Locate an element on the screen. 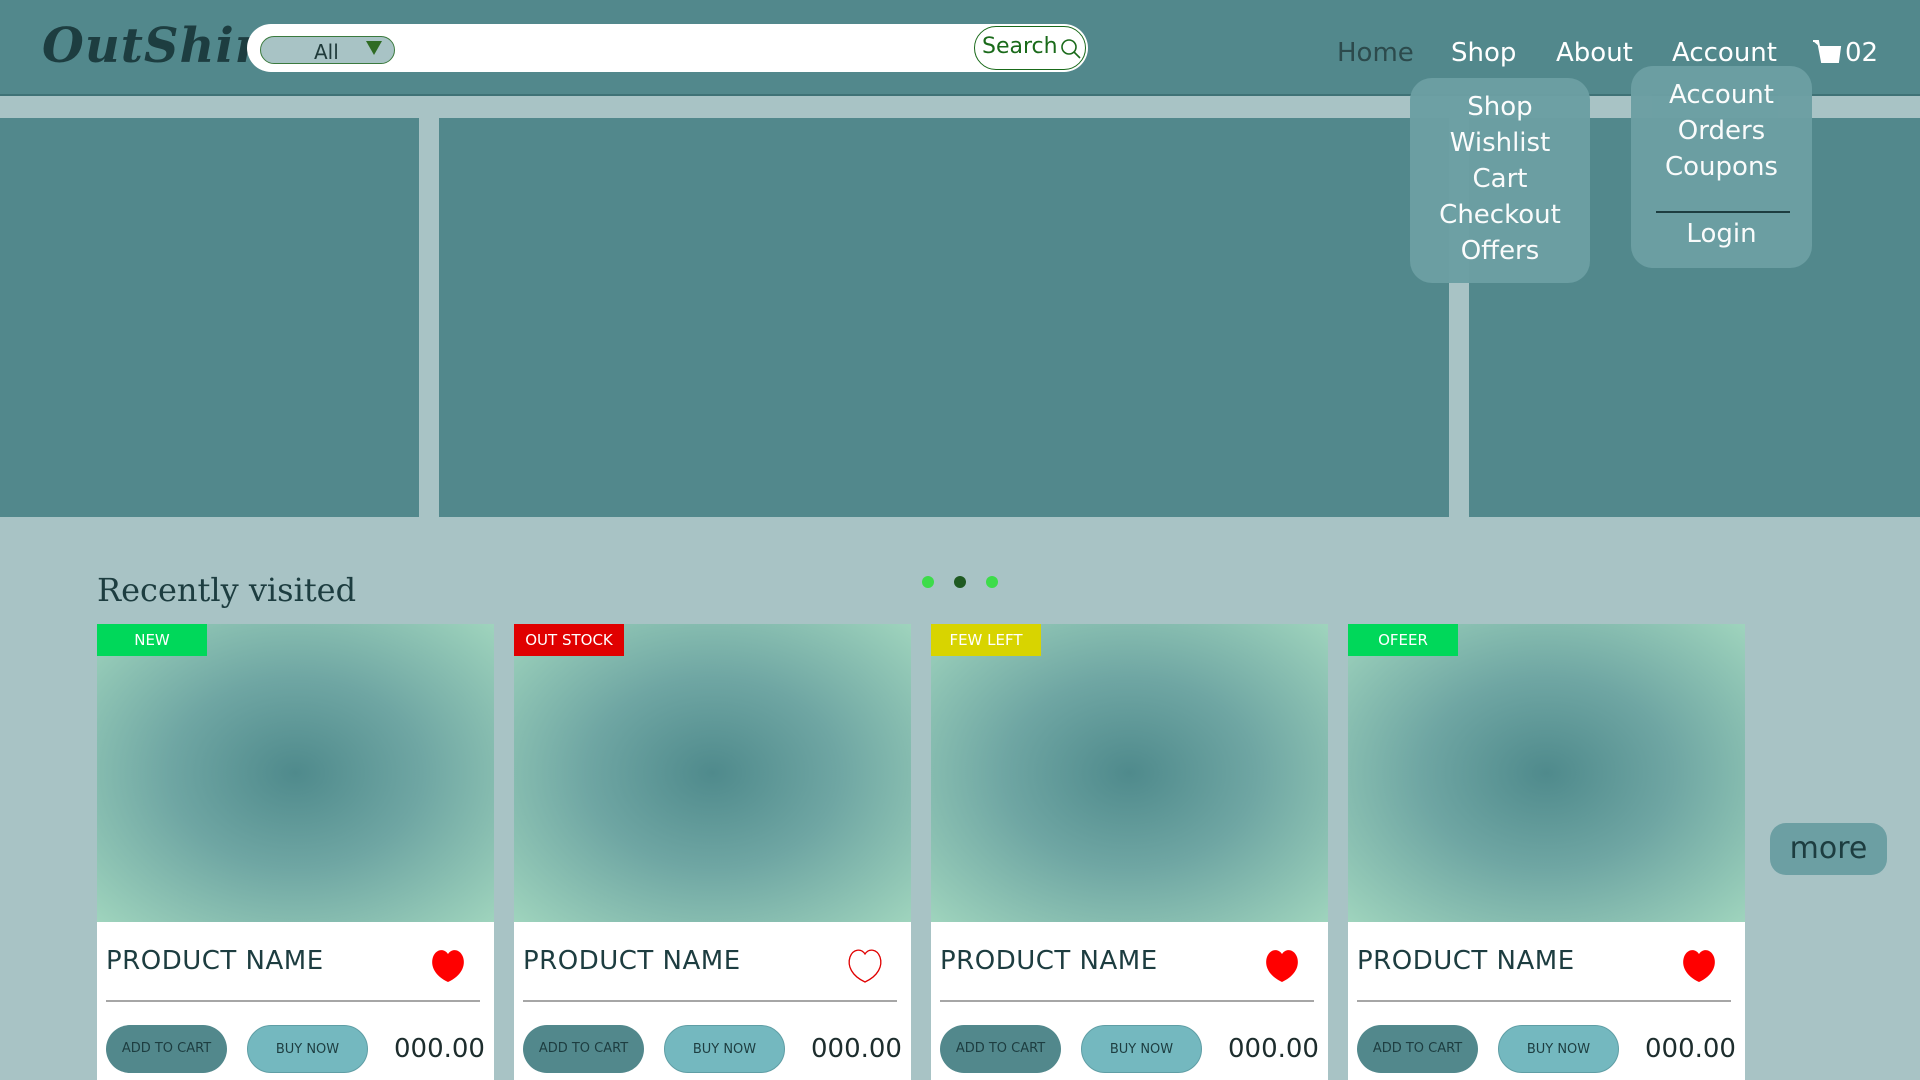 The image size is (1920, 1080). nav-home: Home is located at coordinates (1375, 53).